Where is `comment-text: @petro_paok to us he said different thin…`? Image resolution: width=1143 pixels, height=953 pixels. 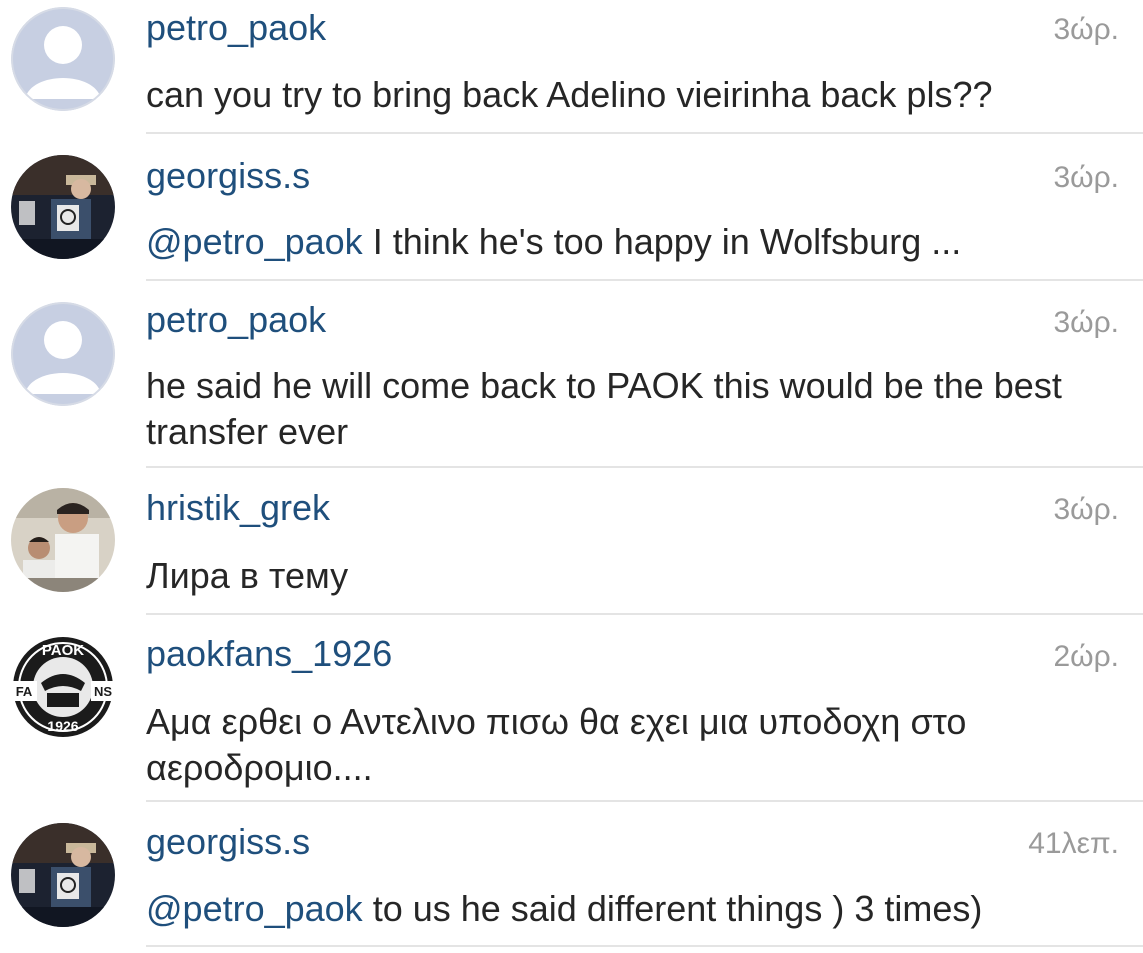
comment-text: @petro_paok to us he said different thin… is located at coordinates (636, 909).